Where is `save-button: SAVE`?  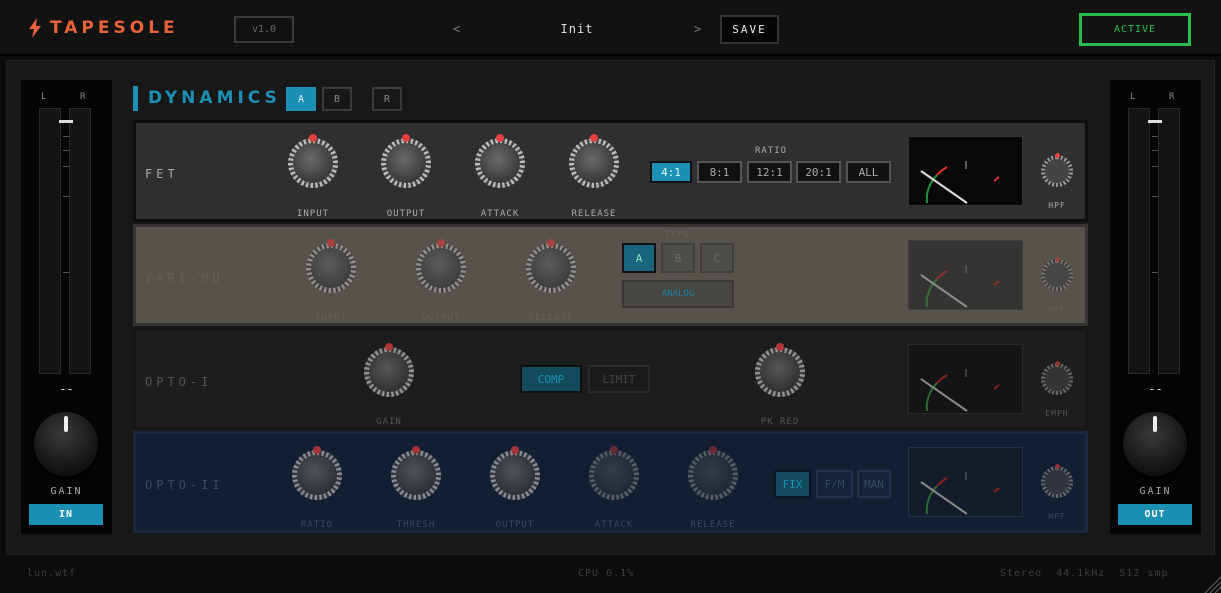 save-button: SAVE is located at coordinates (749, 29).